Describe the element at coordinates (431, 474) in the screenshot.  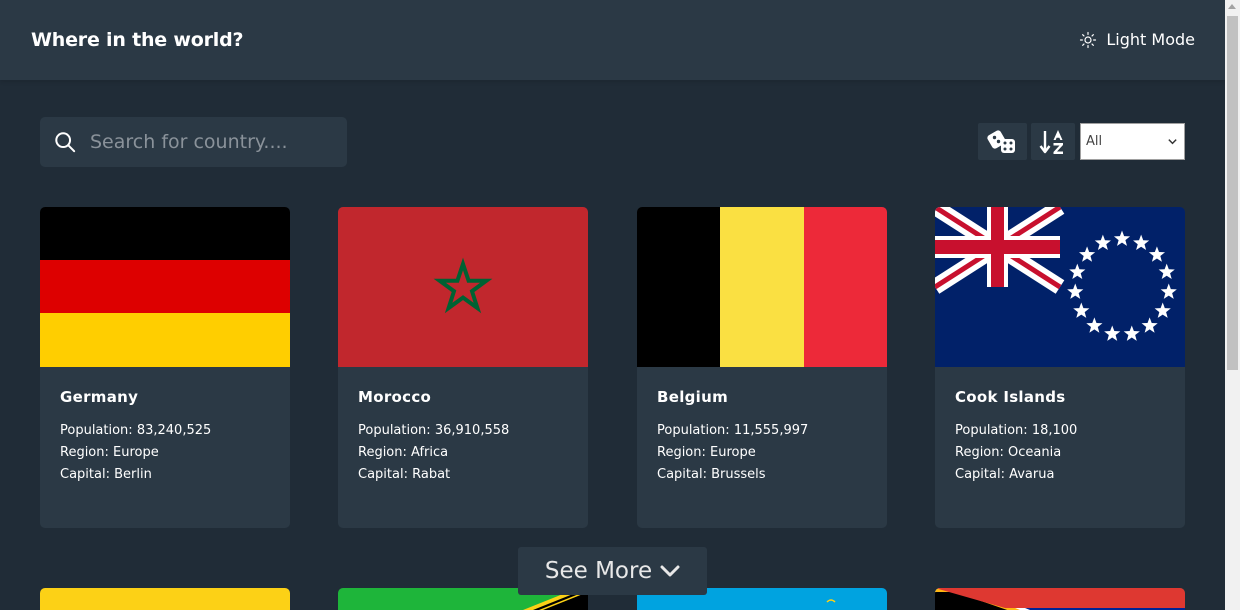
I see `capital-value: Rabat` at that location.